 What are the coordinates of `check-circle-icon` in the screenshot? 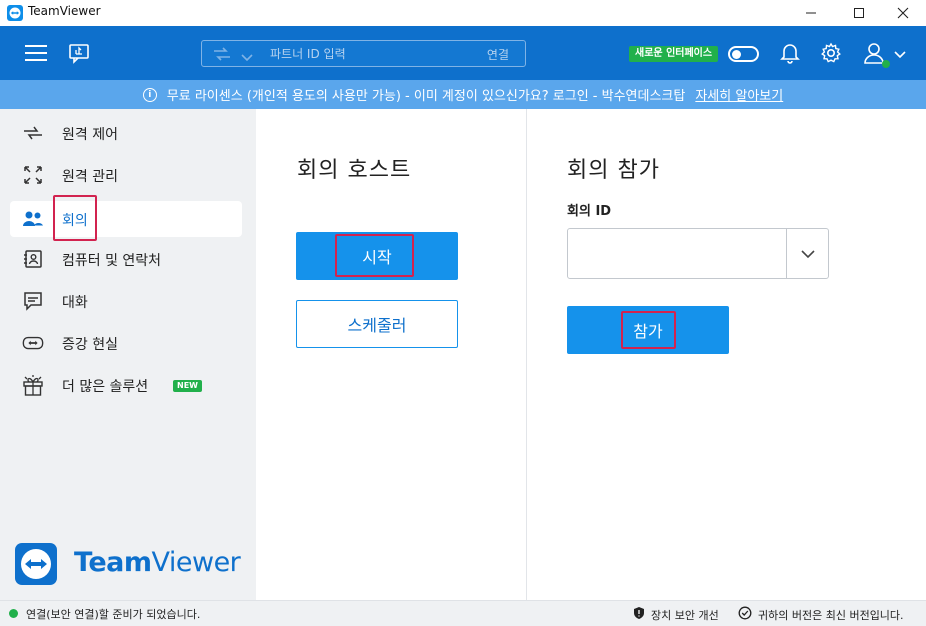 It's located at (745, 614).